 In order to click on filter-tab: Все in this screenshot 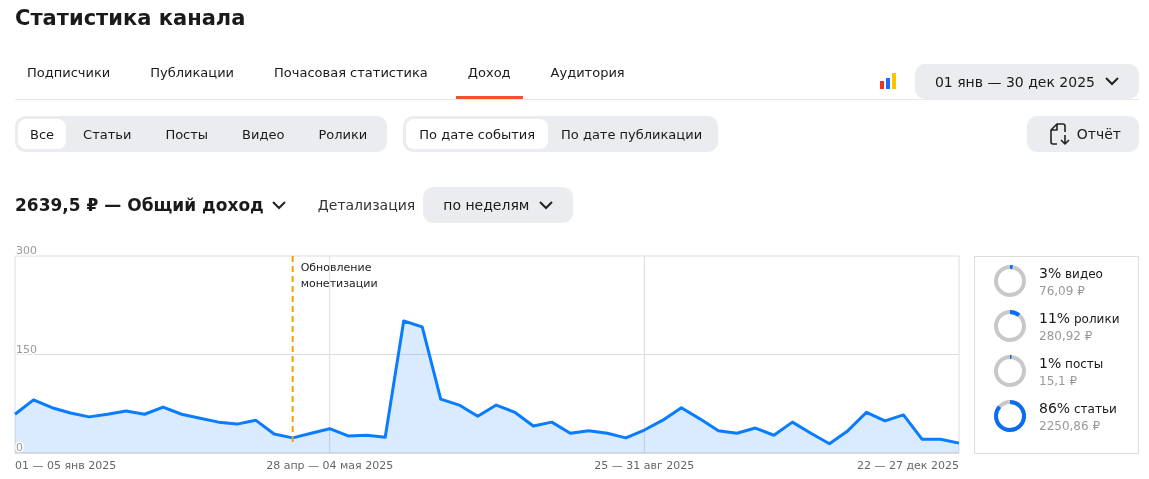, I will do `click(42, 134)`.